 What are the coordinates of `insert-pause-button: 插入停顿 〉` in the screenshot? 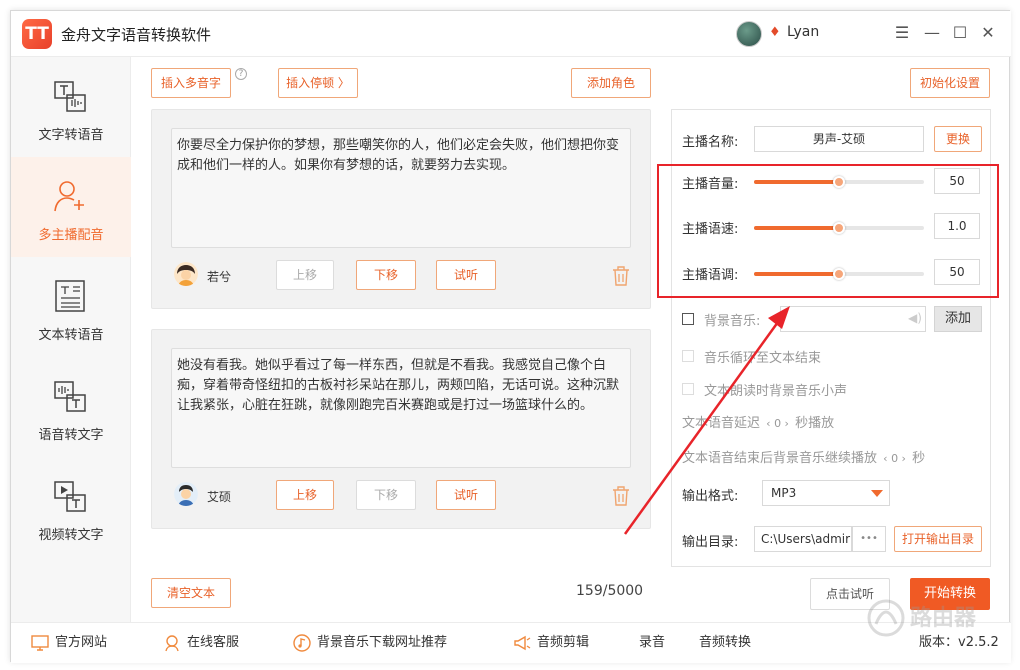 It's located at (318, 83).